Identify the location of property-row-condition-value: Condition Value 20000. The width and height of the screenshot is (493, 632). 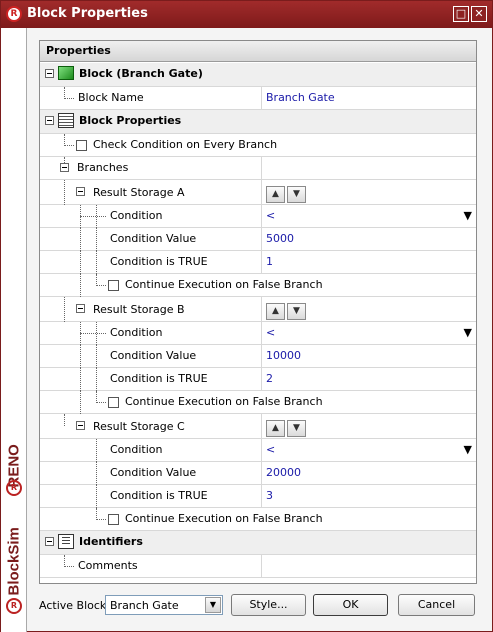
(258, 473).